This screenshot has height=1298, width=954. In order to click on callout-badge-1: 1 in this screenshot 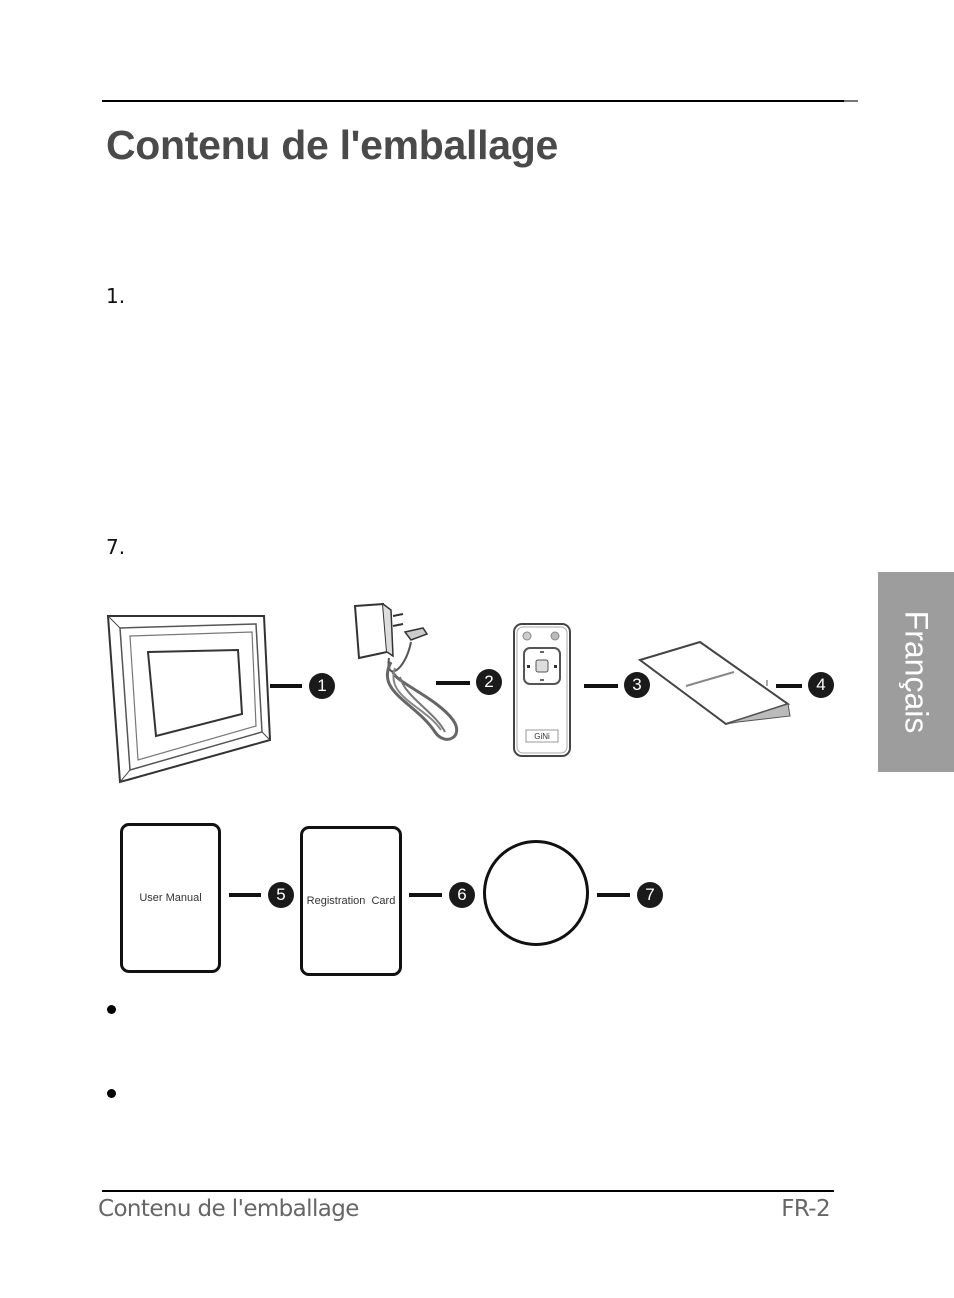, I will do `click(322, 686)`.